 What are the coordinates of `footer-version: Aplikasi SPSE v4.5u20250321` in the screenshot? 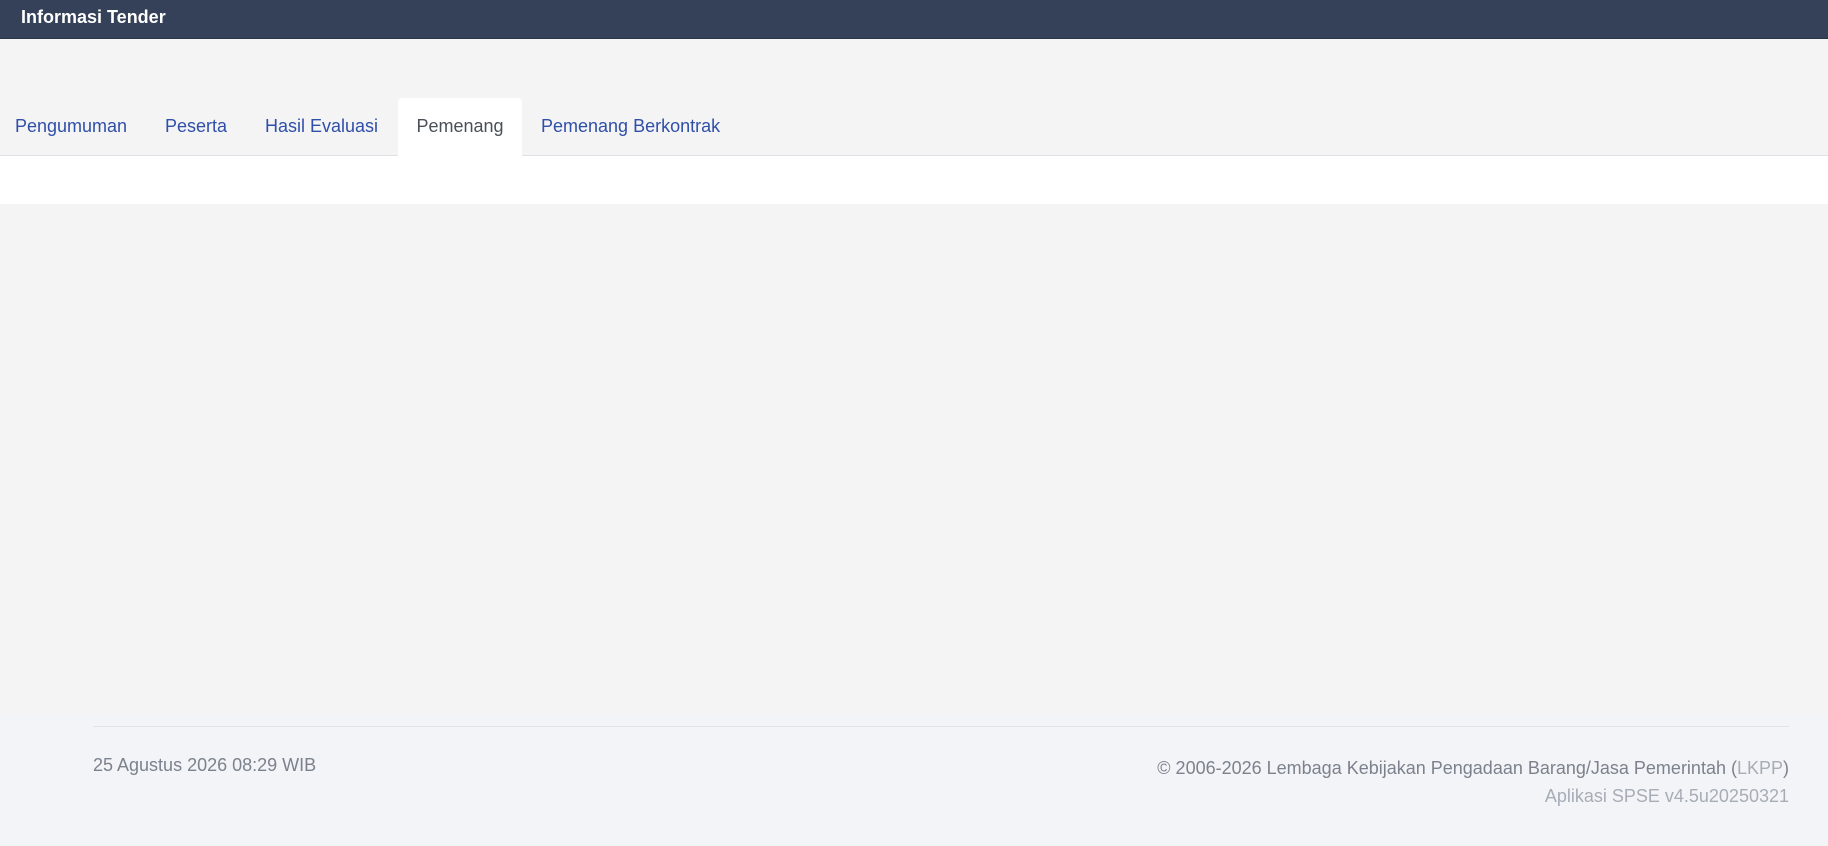 It's located at (1666, 796).